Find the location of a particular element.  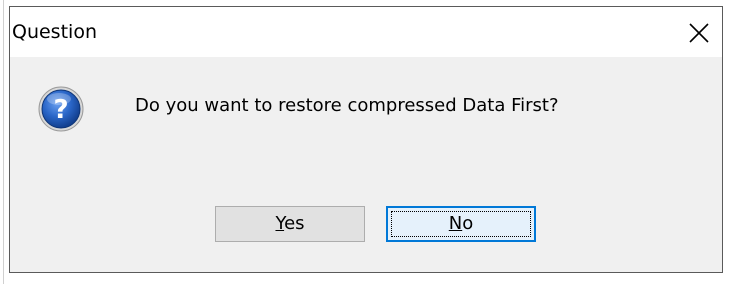

question-icon: ? is located at coordinates (61, 109).